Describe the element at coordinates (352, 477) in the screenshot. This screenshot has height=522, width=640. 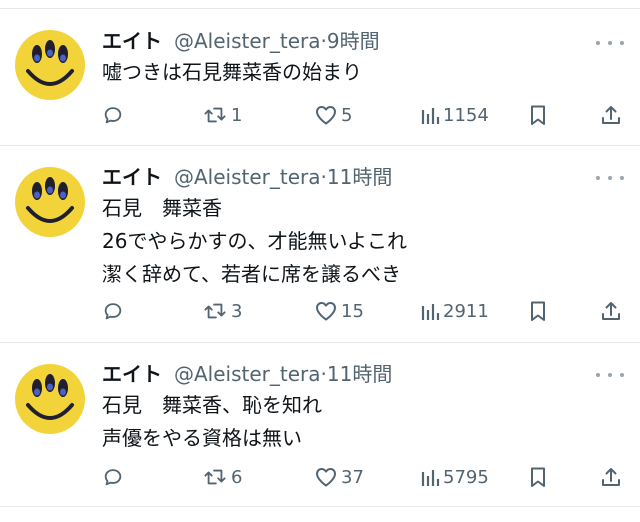
I see `like-count: 37` at that location.